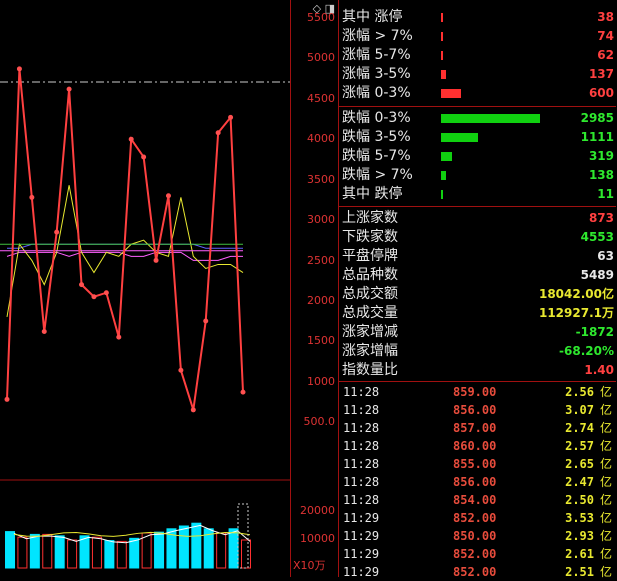  I want to click on up-stat-row: 涨幅 3-5% 137, so click(477, 74).